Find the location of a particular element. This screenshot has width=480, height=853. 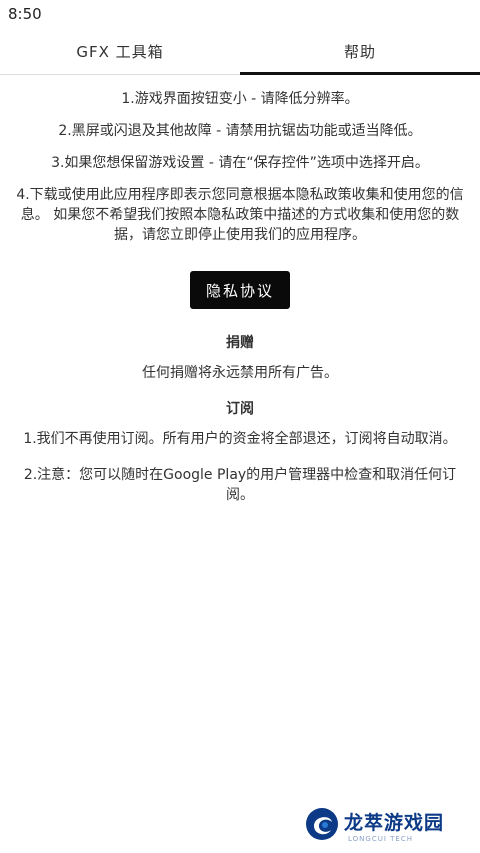

watermark: 龙萃游戏园 LONGCUI TECH is located at coordinates (382, 826).